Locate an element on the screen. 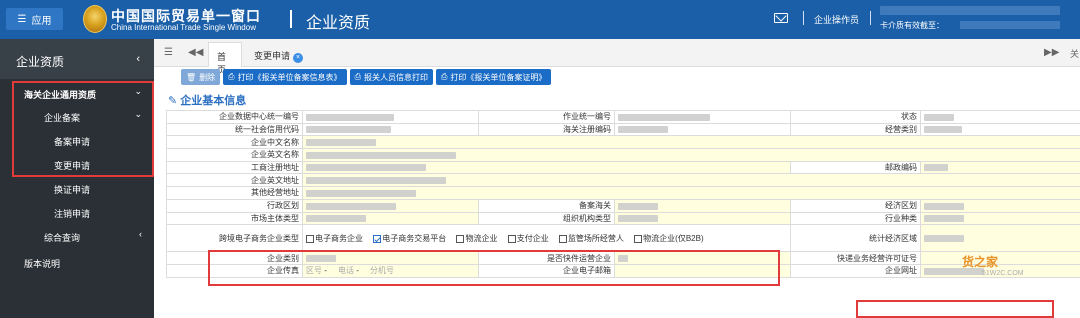  delete-button: 🗑 删除 is located at coordinates (201, 77).